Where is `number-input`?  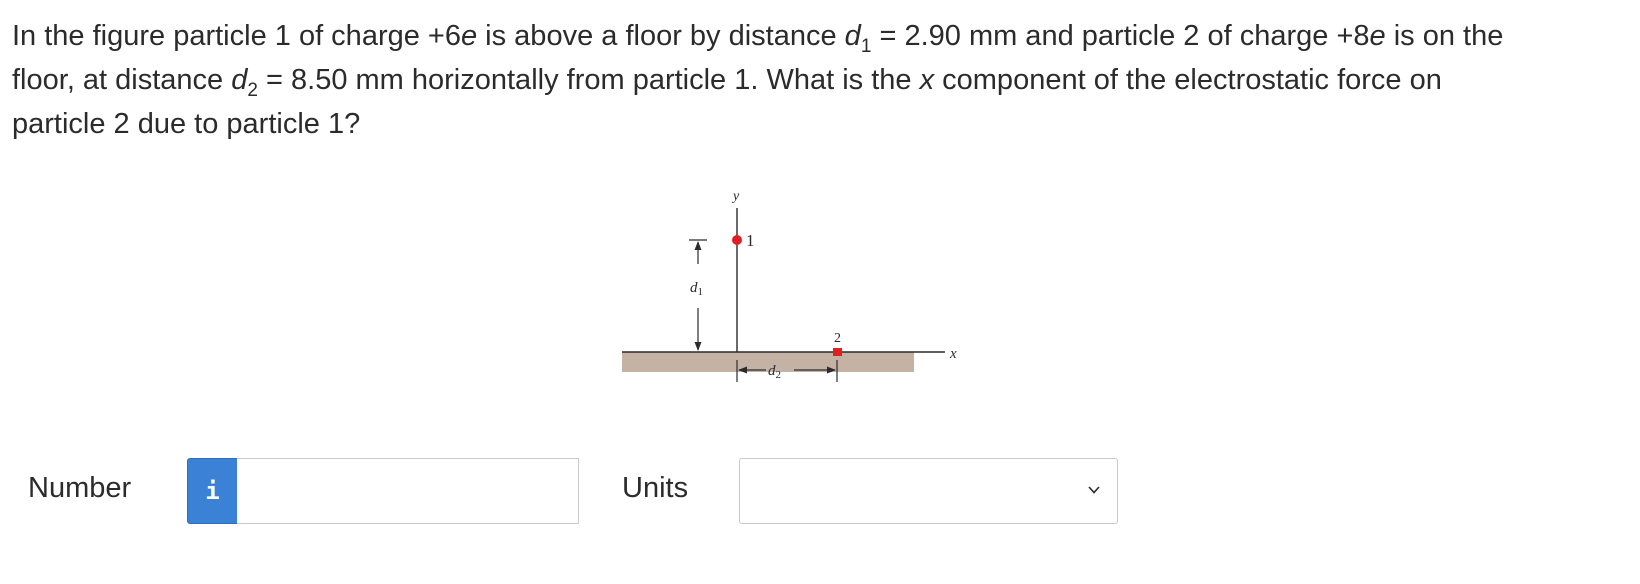 number-input is located at coordinates (408, 491).